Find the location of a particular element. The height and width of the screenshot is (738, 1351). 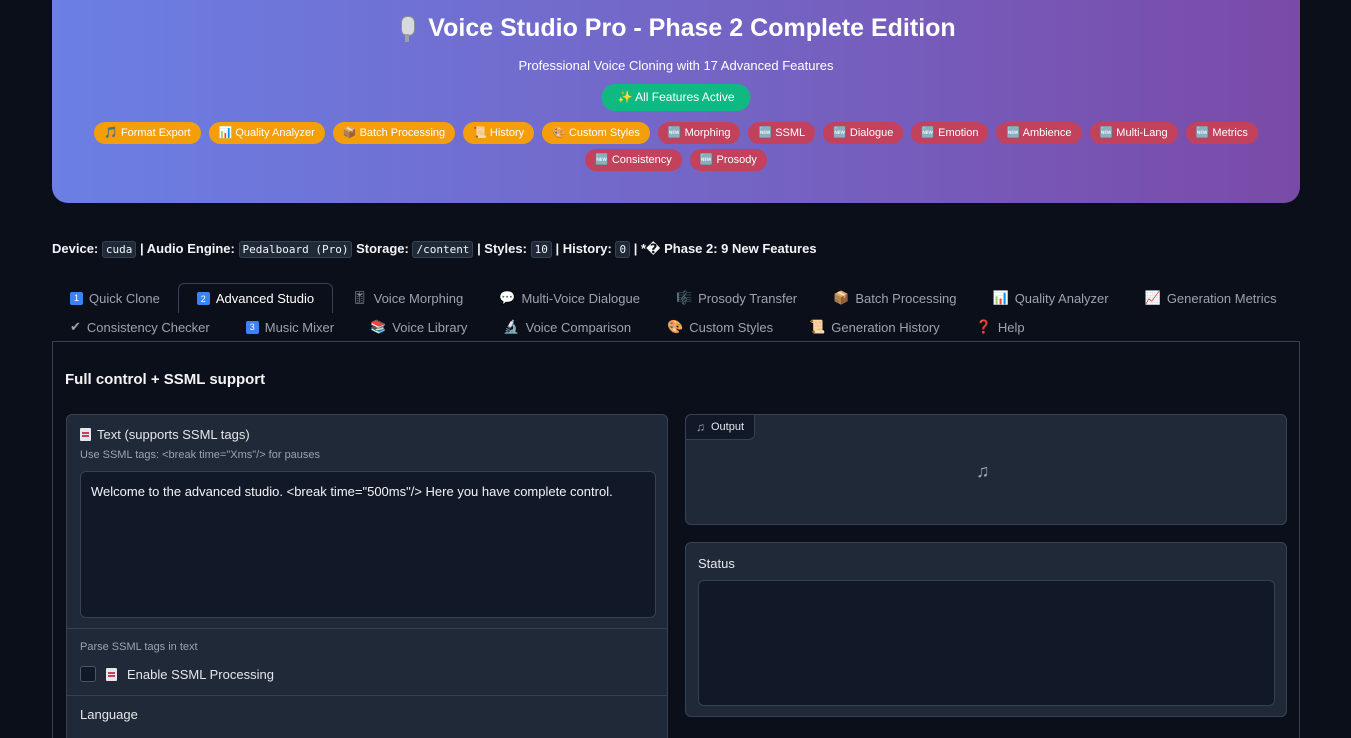

feature-badge: 🆕 Dialogue is located at coordinates (863, 133).